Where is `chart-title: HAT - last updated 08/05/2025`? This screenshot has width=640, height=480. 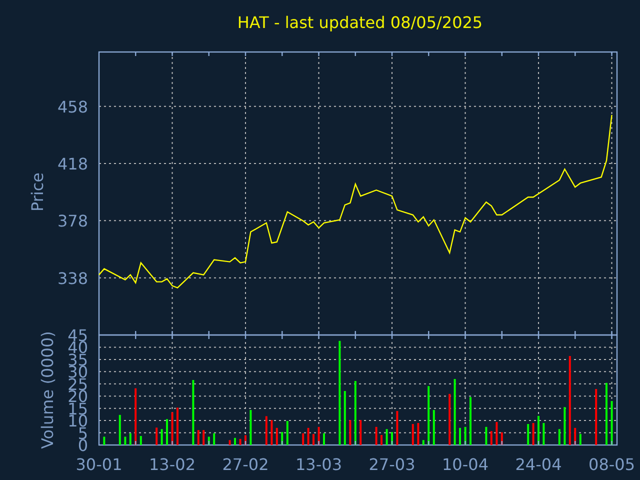
chart-title: HAT - last updated 08/05/2025 is located at coordinates (360, 23).